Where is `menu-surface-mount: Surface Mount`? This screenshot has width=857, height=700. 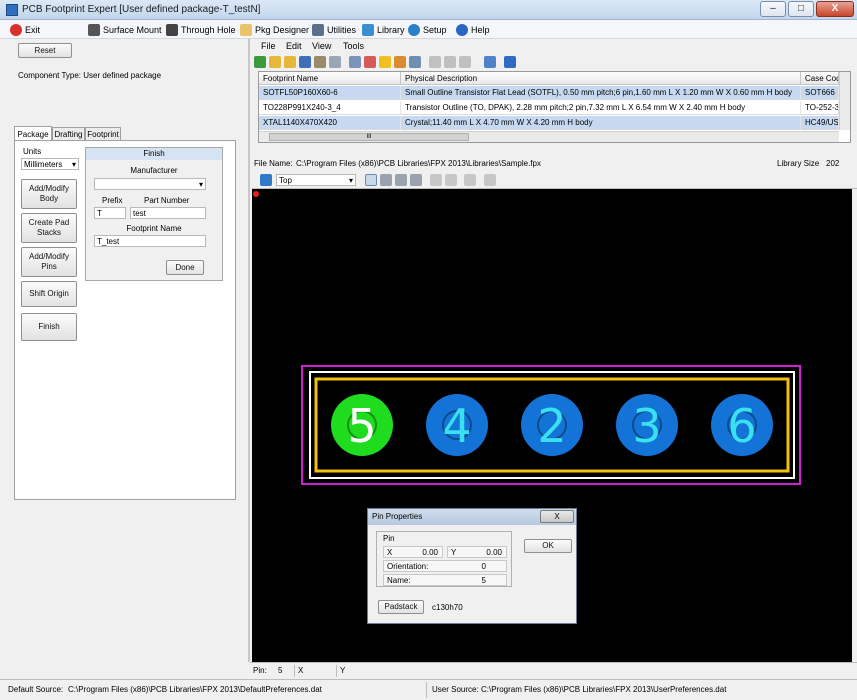 menu-surface-mount: Surface Mount is located at coordinates (125, 30).